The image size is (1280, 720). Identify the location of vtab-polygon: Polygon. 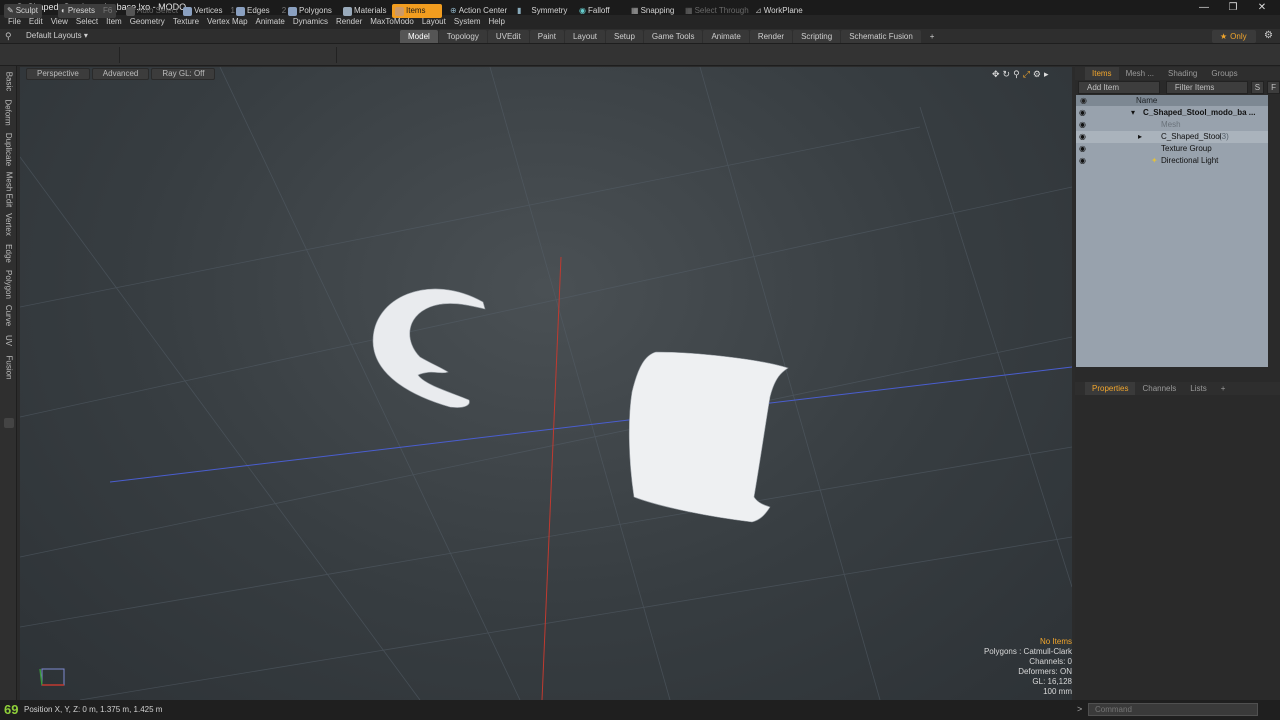
(8, 284).